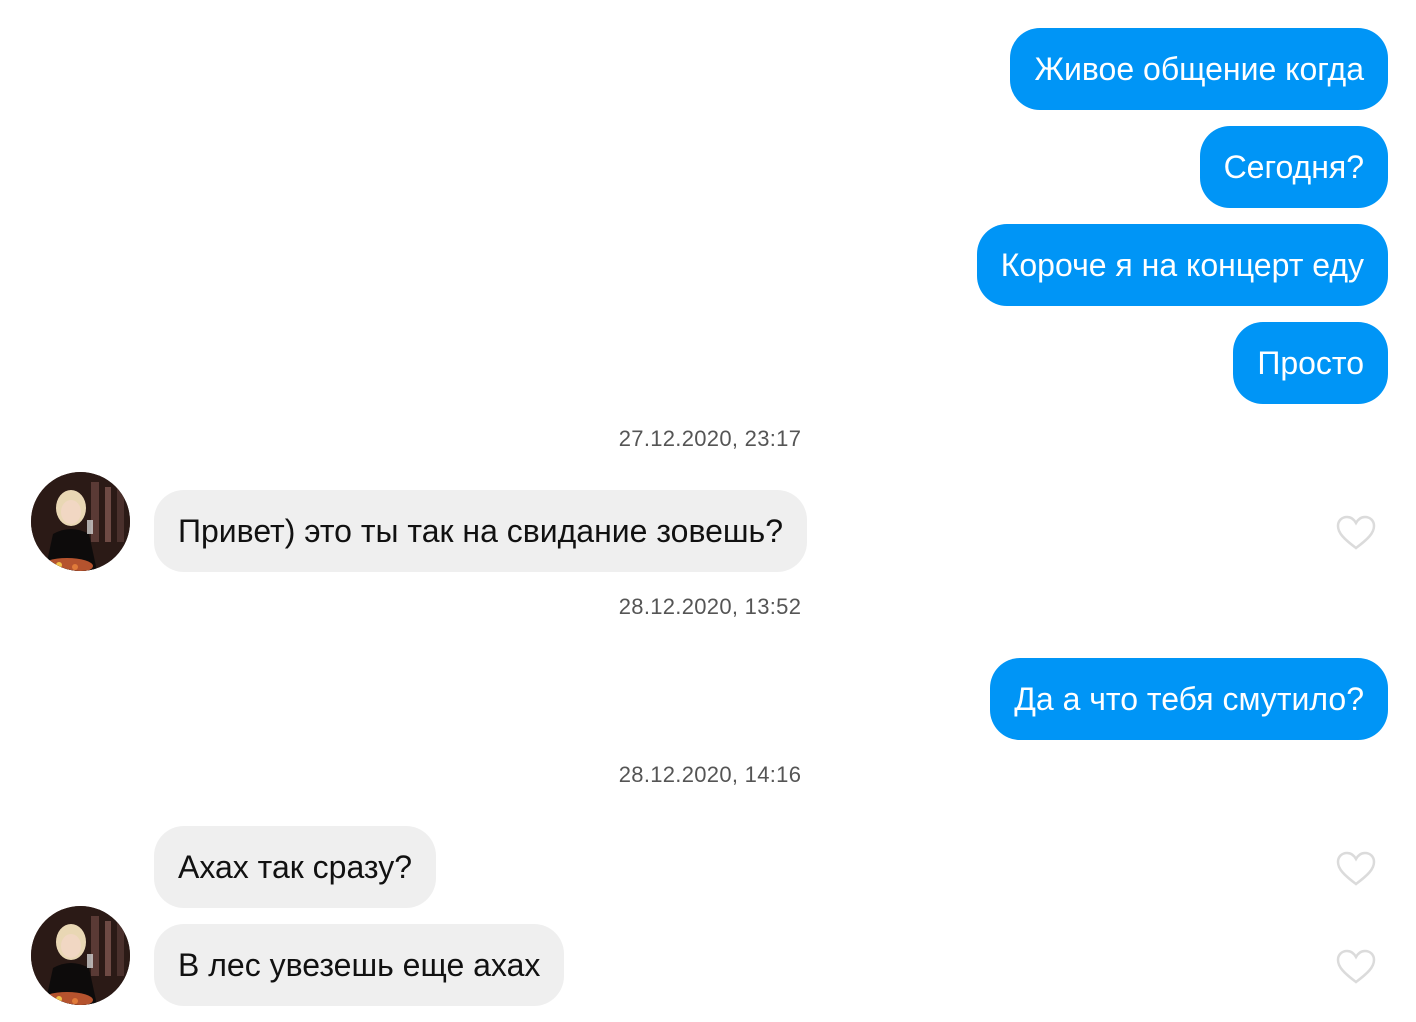 This screenshot has width=1416, height=1022. I want to click on message-timestamp: 28.12.2020, 14:16, so click(710, 774).